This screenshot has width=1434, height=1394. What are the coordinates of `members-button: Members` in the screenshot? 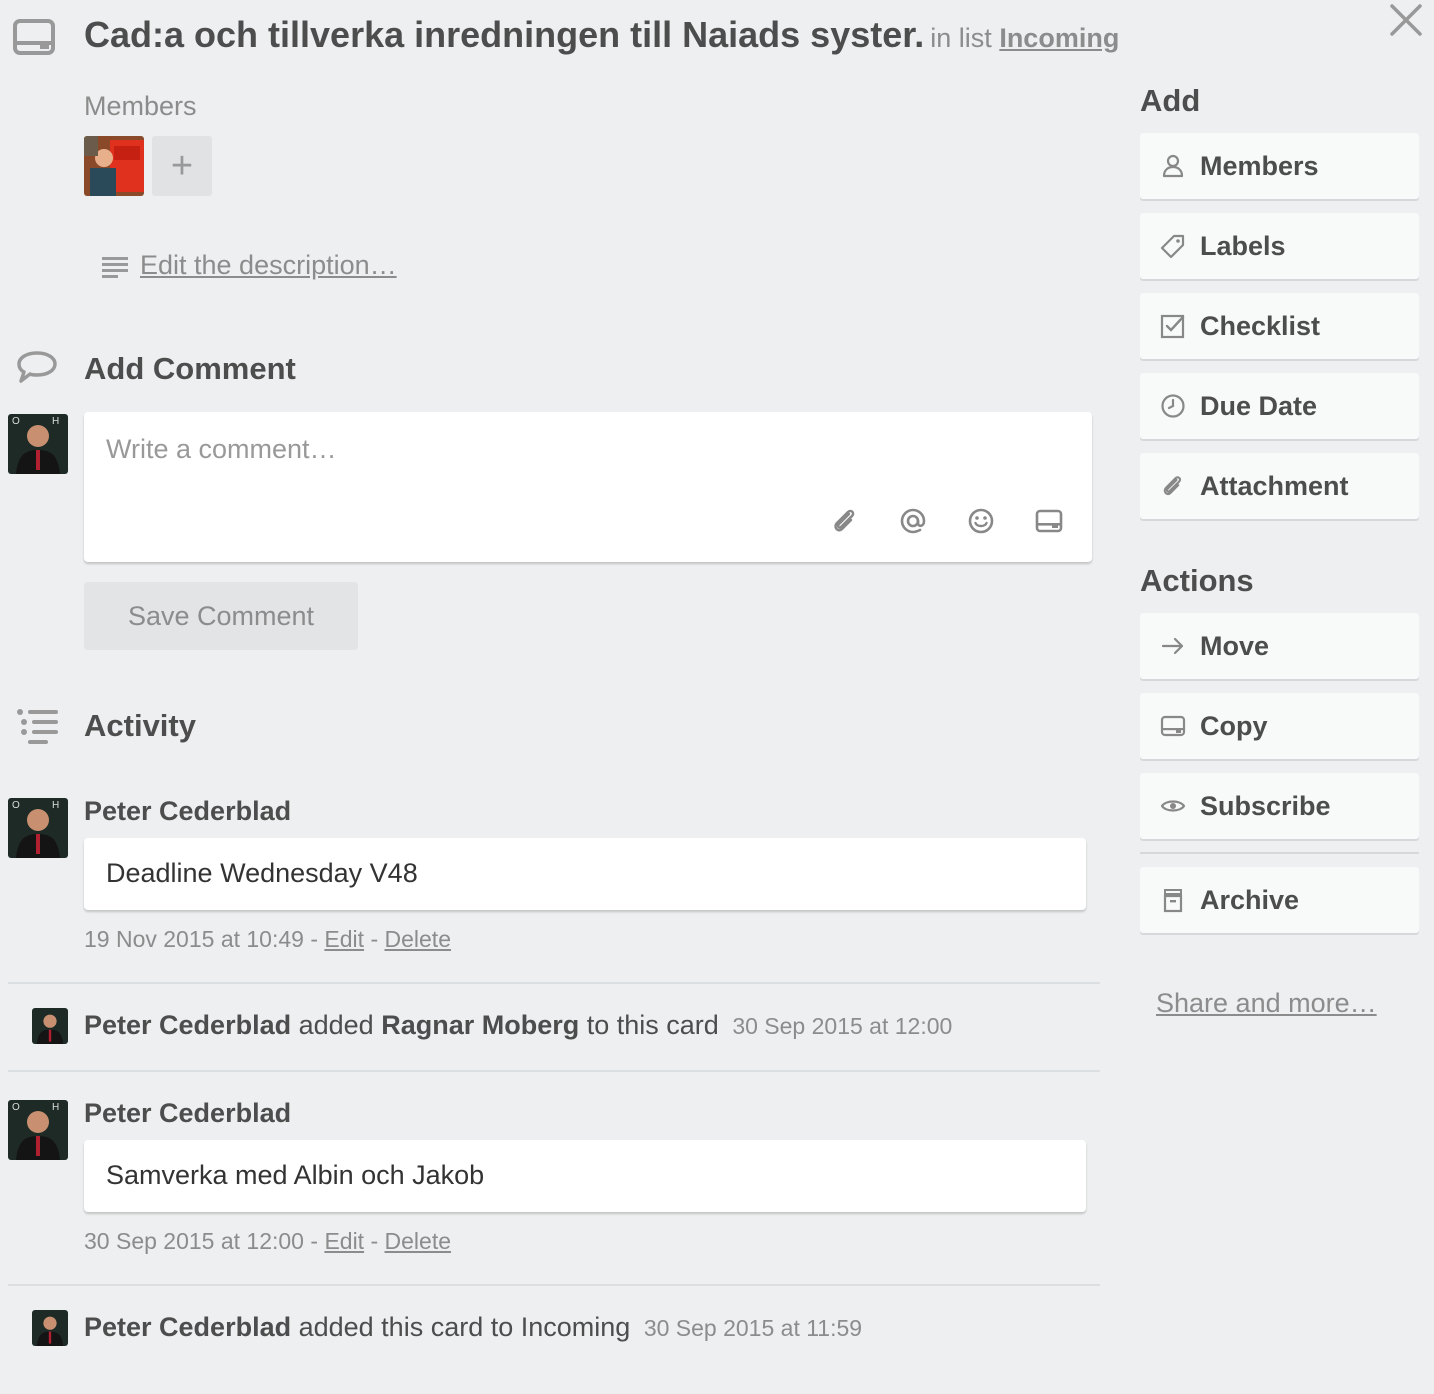 It's located at (1279, 166).